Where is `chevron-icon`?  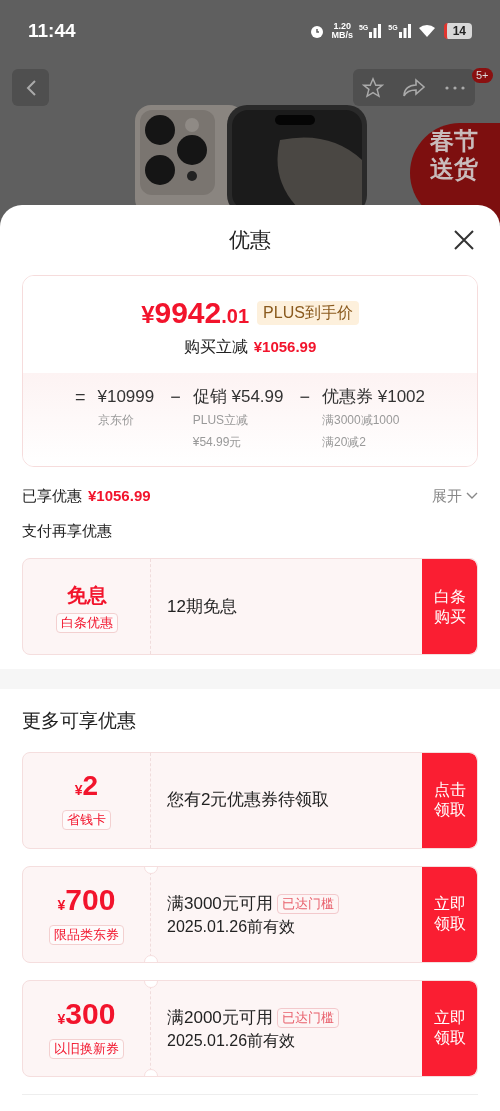
chevron-icon is located at coordinates (472, 496).